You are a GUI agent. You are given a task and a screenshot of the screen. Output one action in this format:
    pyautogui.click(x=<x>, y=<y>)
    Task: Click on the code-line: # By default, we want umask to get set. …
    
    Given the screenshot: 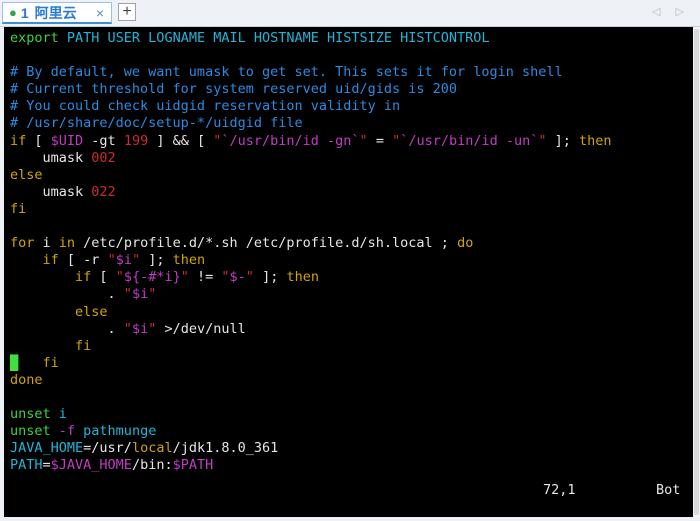 What is the action you would take?
    pyautogui.click(x=311, y=72)
    